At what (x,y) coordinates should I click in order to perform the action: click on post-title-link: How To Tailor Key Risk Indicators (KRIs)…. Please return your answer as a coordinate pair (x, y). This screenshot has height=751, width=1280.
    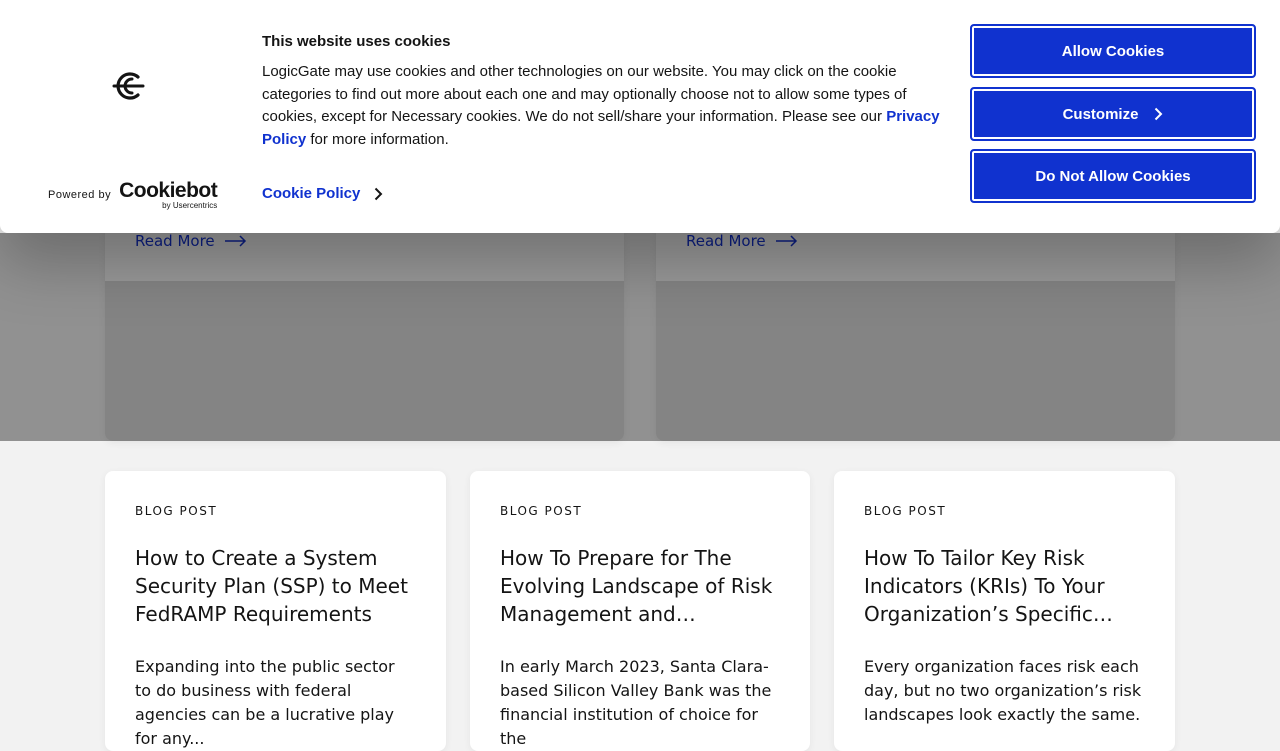
    Looking at the image, I should click on (1009, 586).